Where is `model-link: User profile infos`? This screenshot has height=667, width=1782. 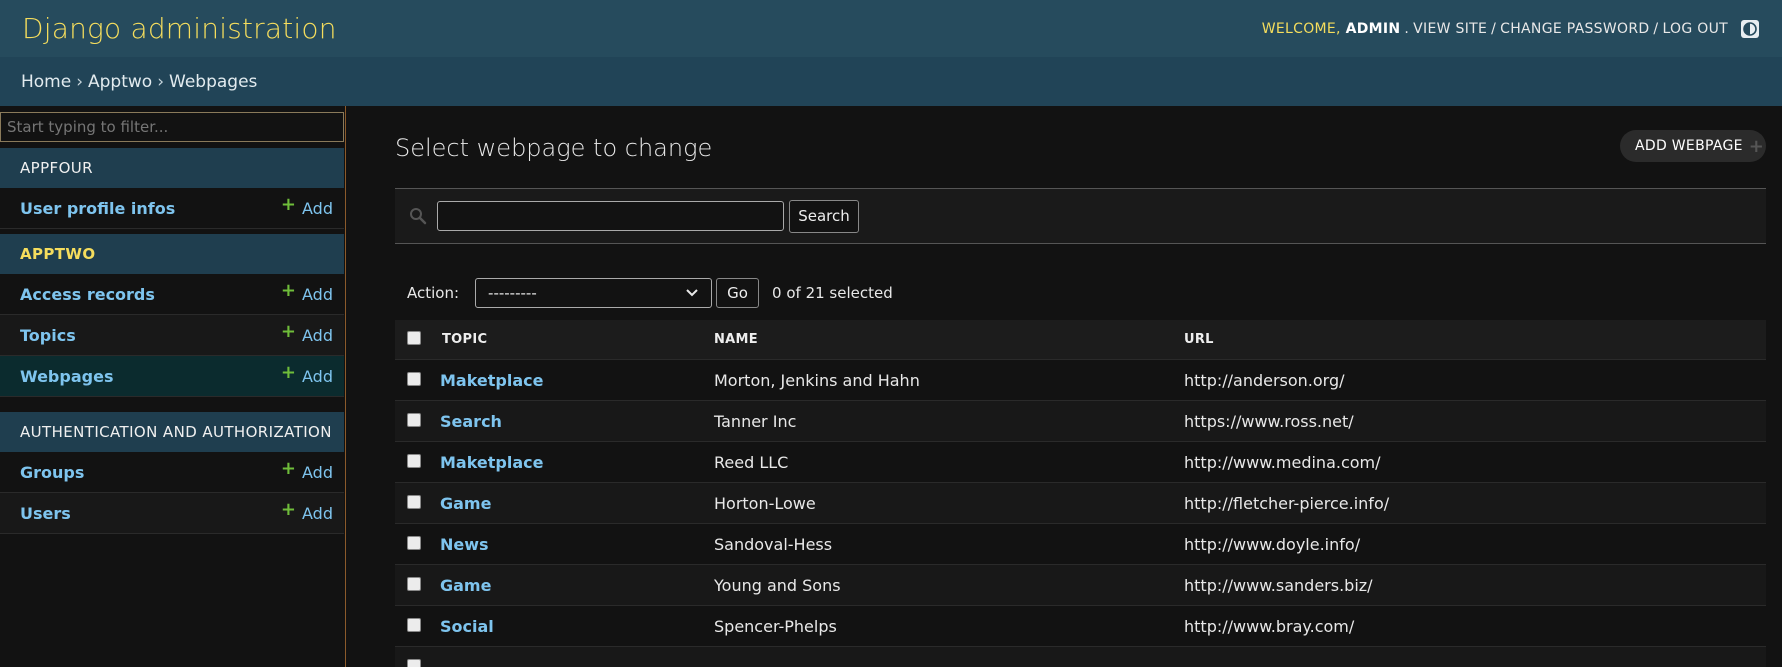
model-link: User profile infos is located at coordinates (97, 208).